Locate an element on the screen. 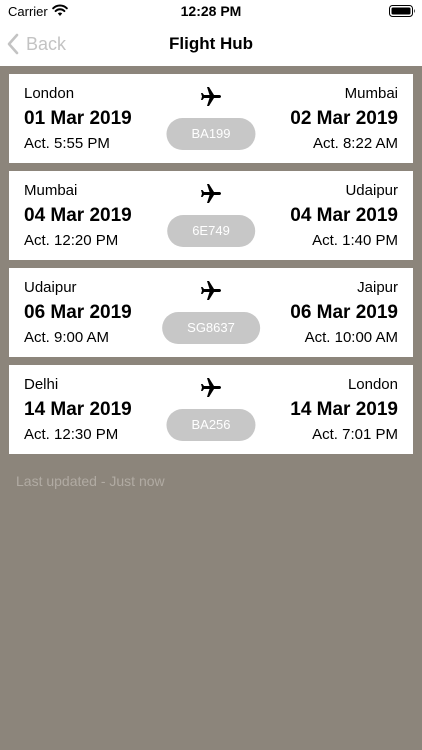 Image resolution: width=422 pixels, height=750 pixels. destination-city: London is located at coordinates (372, 384).